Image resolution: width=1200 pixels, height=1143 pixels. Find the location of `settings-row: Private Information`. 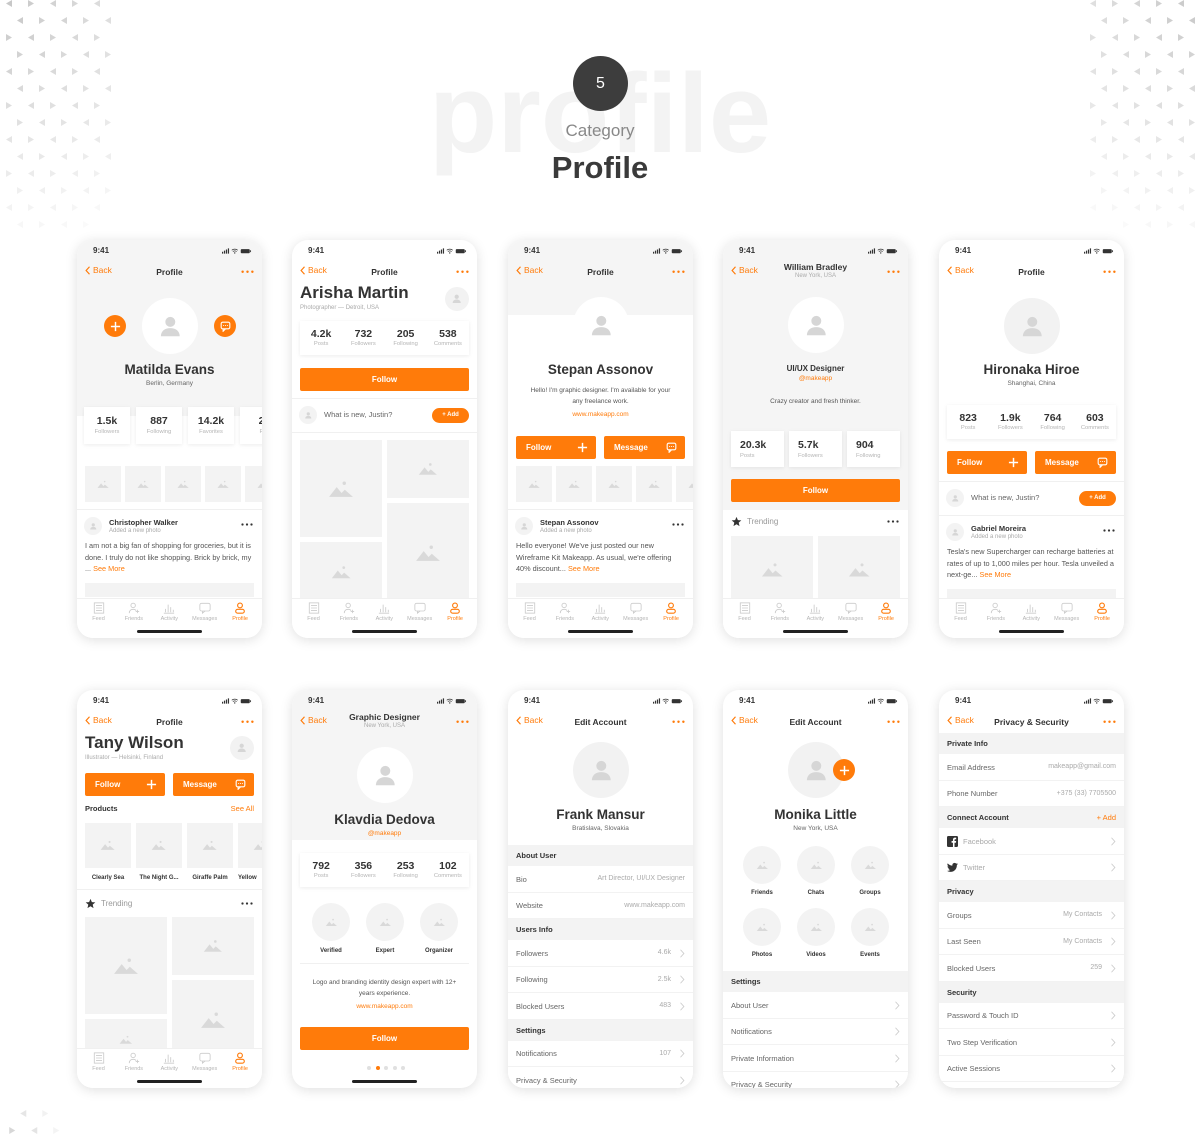

settings-row: Private Information is located at coordinates (815, 1058).